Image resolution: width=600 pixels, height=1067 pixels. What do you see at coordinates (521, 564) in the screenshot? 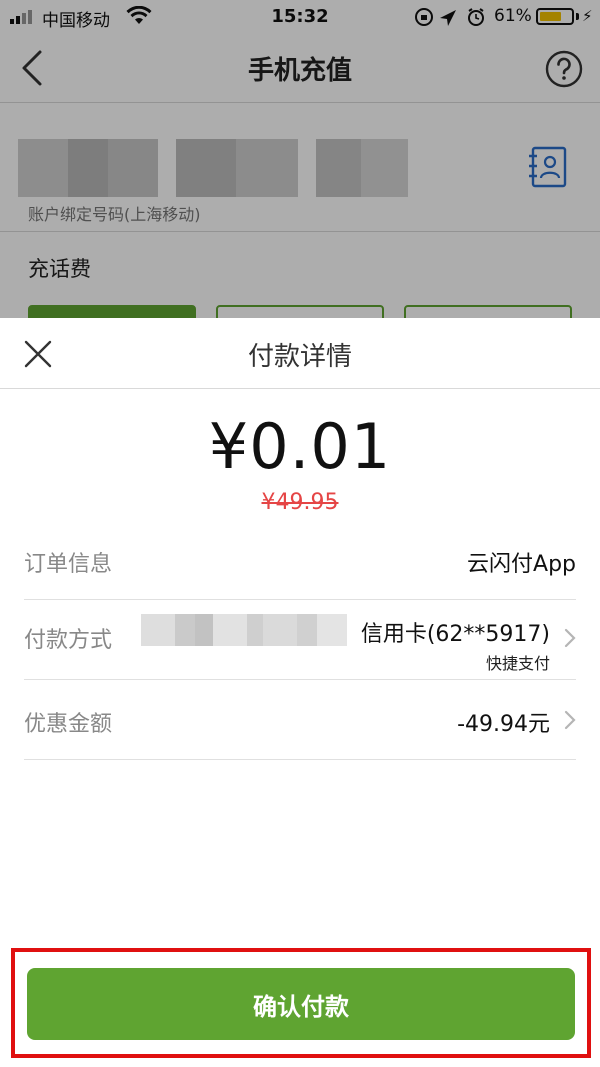
I see `order-info-value: 云闪付App` at bounding box center [521, 564].